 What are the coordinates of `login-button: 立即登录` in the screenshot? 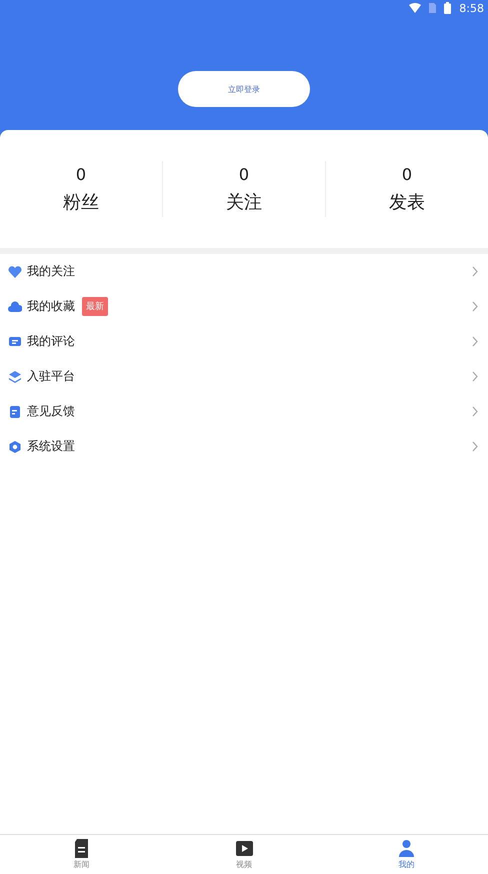 It's located at (244, 89).